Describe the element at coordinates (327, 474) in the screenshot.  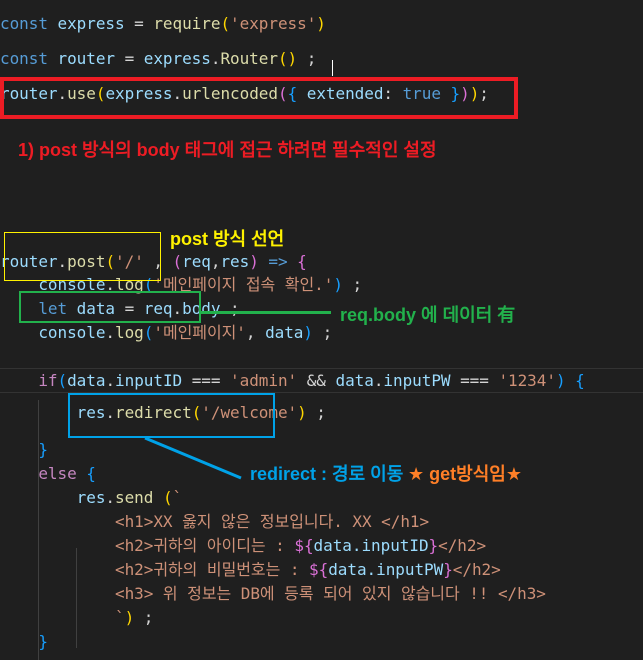
I see `redirect-note: redirect : 경로 이동` at that location.